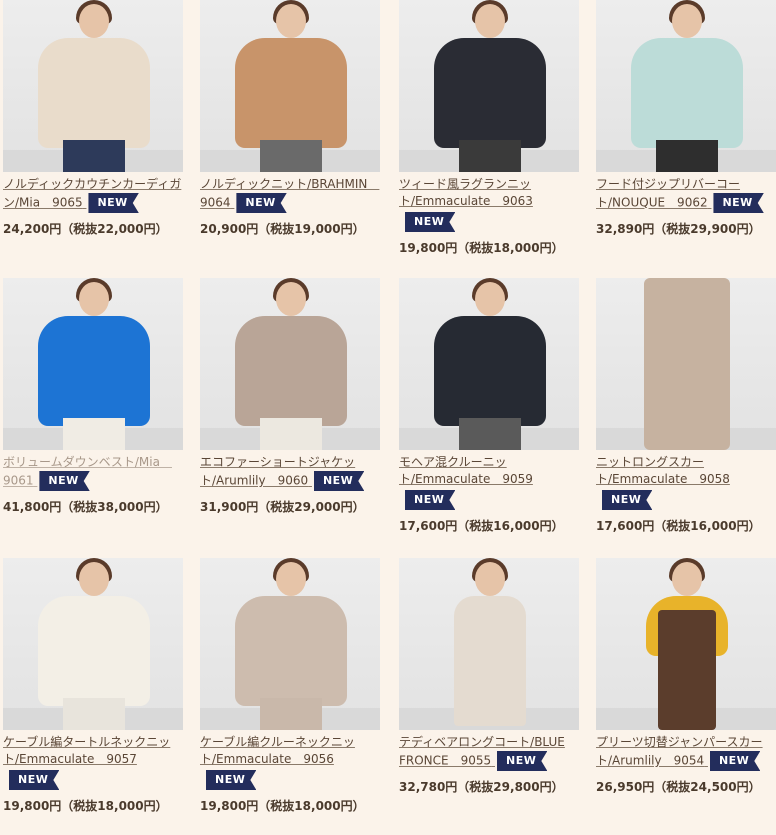  Describe the element at coordinates (465, 184) in the screenshot. I see `product-title-line: ツィード風ラグランニッ` at that location.